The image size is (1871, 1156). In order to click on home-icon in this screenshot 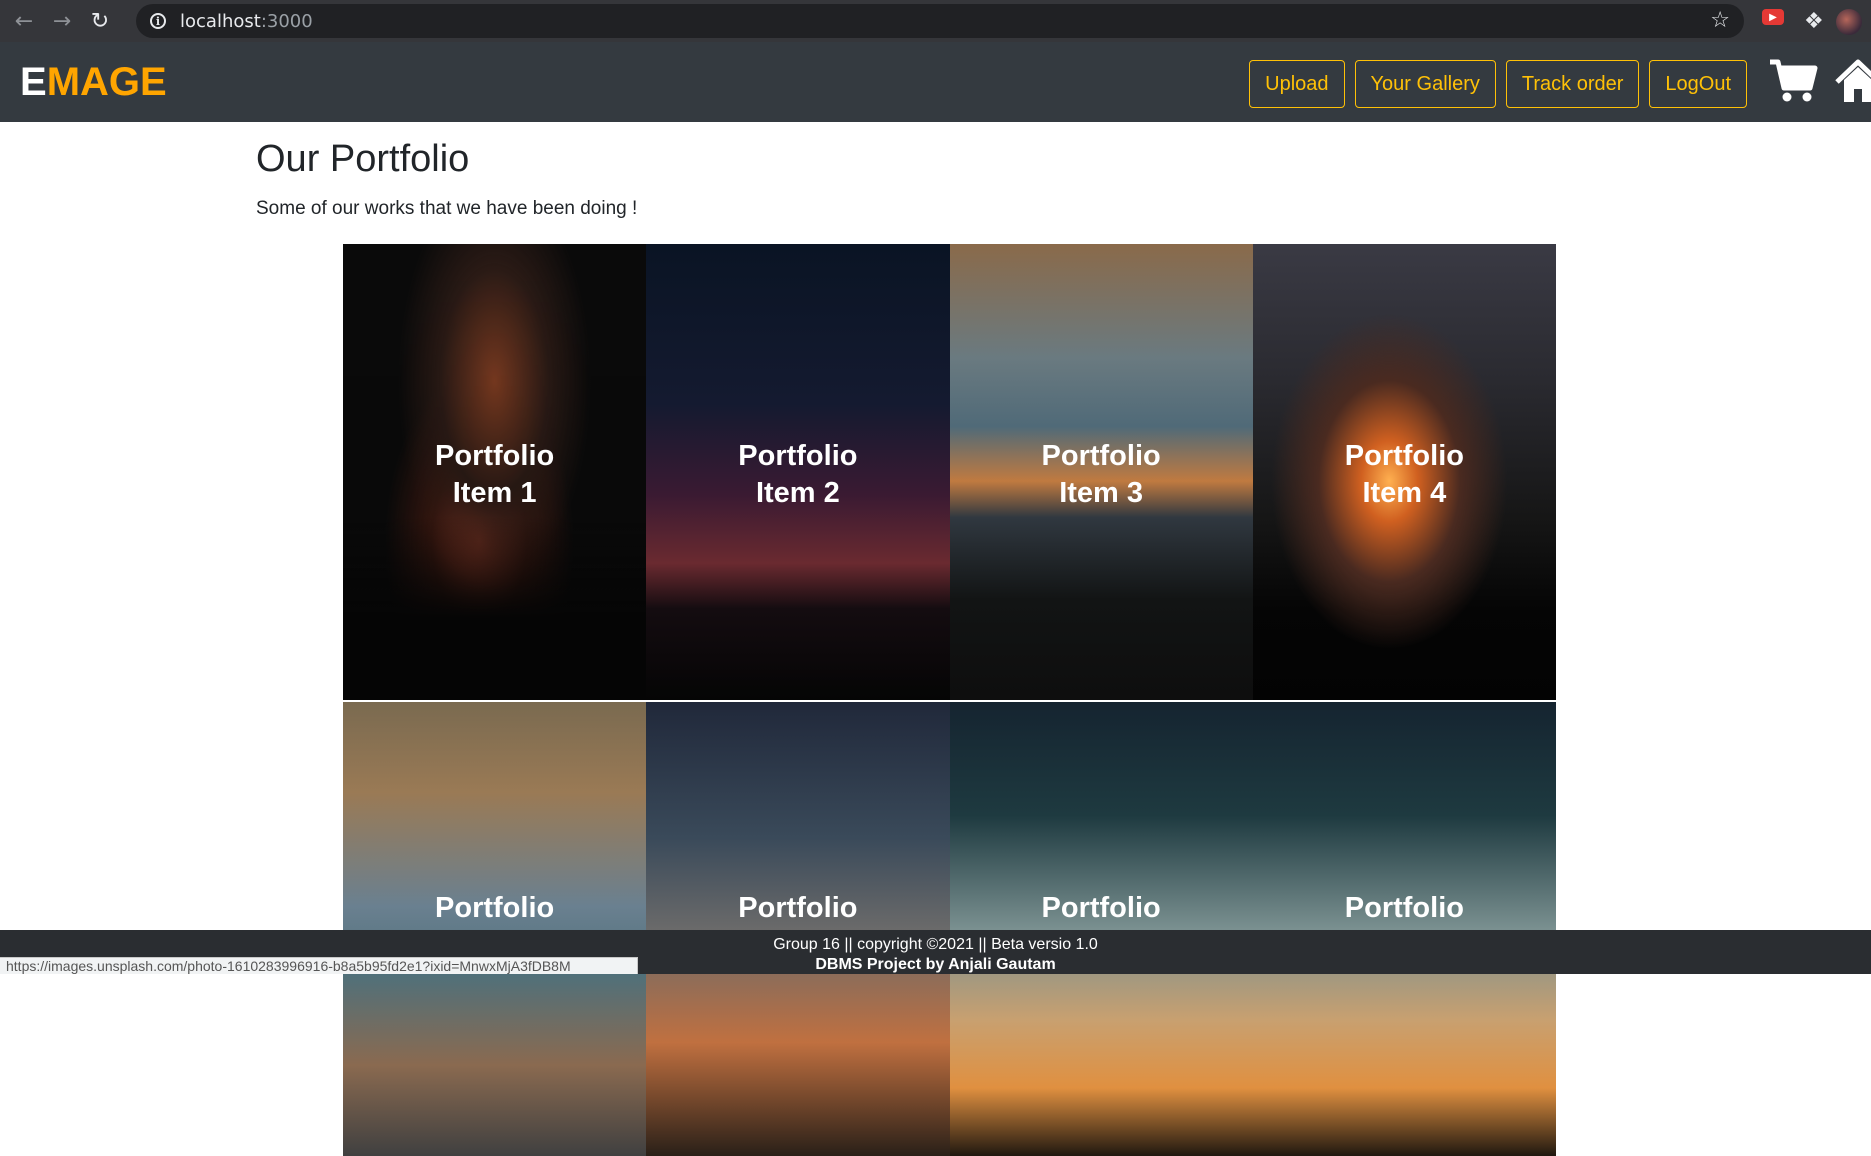, I will do `click(1852, 81)`.